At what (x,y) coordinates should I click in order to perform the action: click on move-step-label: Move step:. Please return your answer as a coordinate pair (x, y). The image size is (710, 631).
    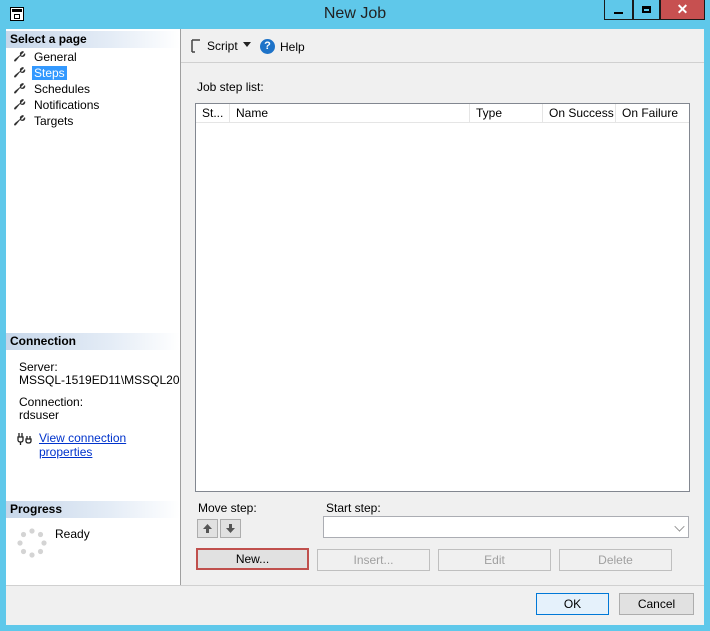
    Looking at the image, I should click on (227, 508).